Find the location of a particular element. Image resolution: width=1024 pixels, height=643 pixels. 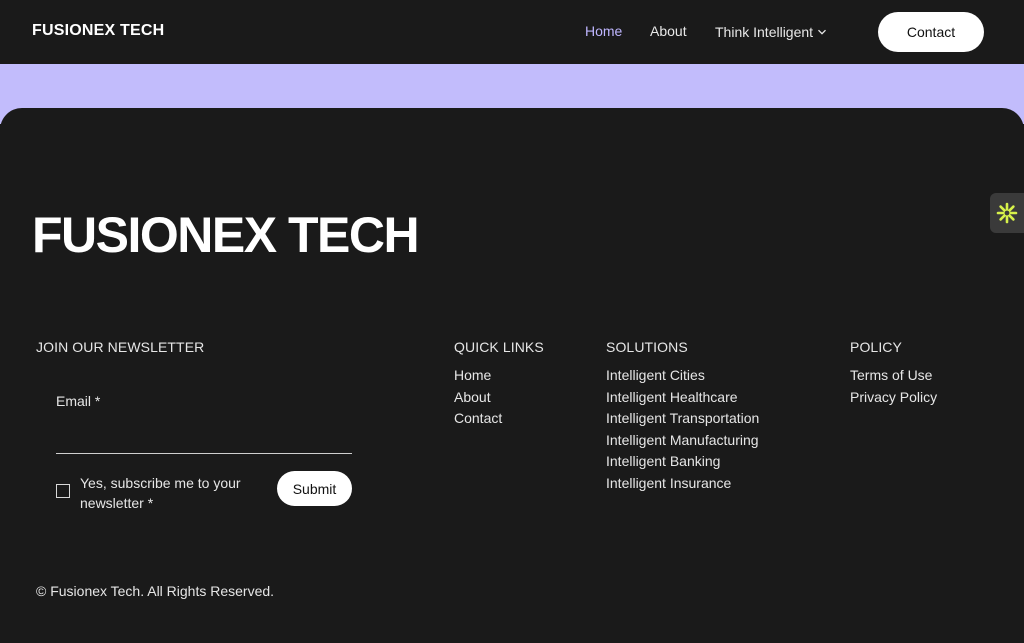

email-input is located at coordinates (204, 440).